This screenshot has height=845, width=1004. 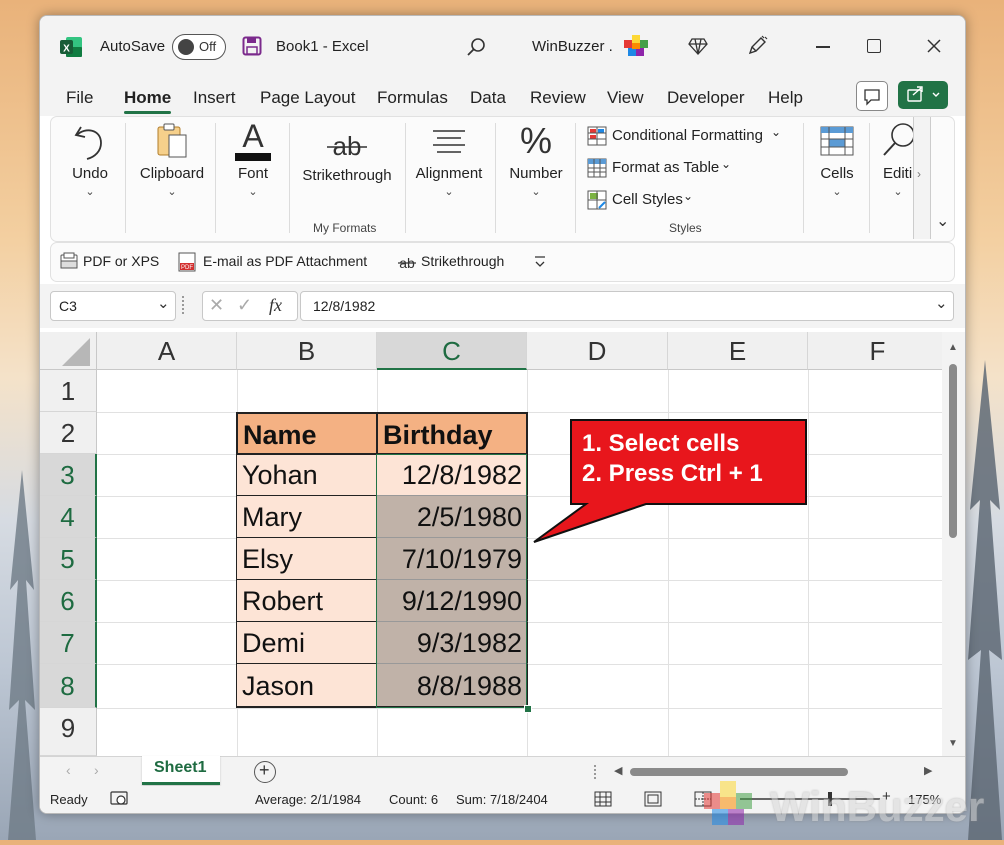 What do you see at coordinates (452, 351) in the screenshot?
I see `column-header-c: C` at bounding box center [452, 351].